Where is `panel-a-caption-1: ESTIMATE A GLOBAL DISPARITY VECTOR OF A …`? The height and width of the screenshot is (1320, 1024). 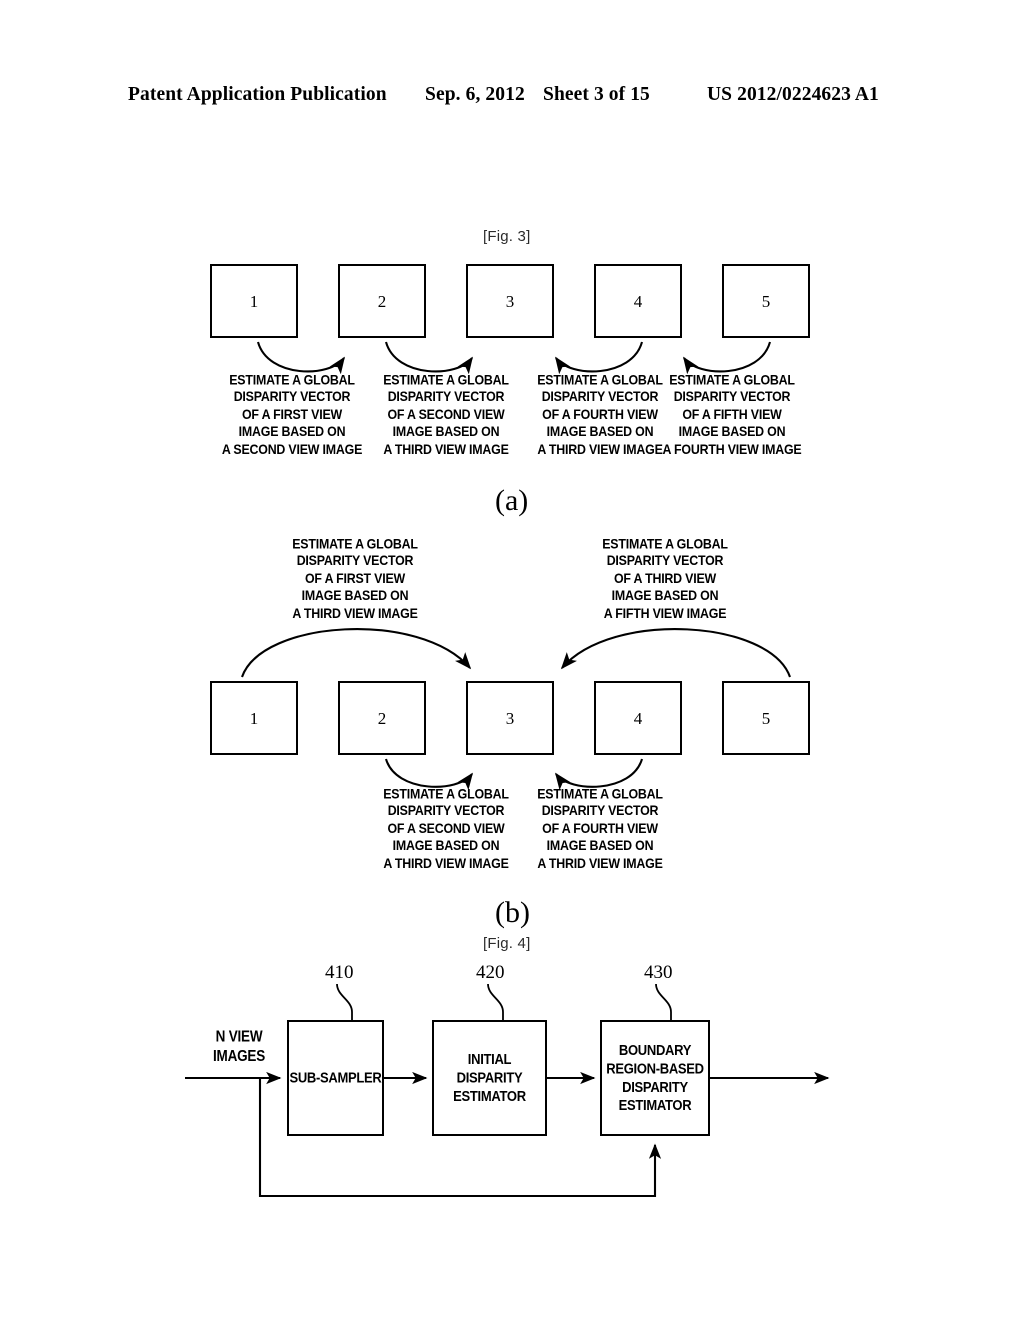
panel-a-caption-1: ESTIMATE A GLOBAL DISPARITY VECTOR OF A … is located at coordinates (292, 415).